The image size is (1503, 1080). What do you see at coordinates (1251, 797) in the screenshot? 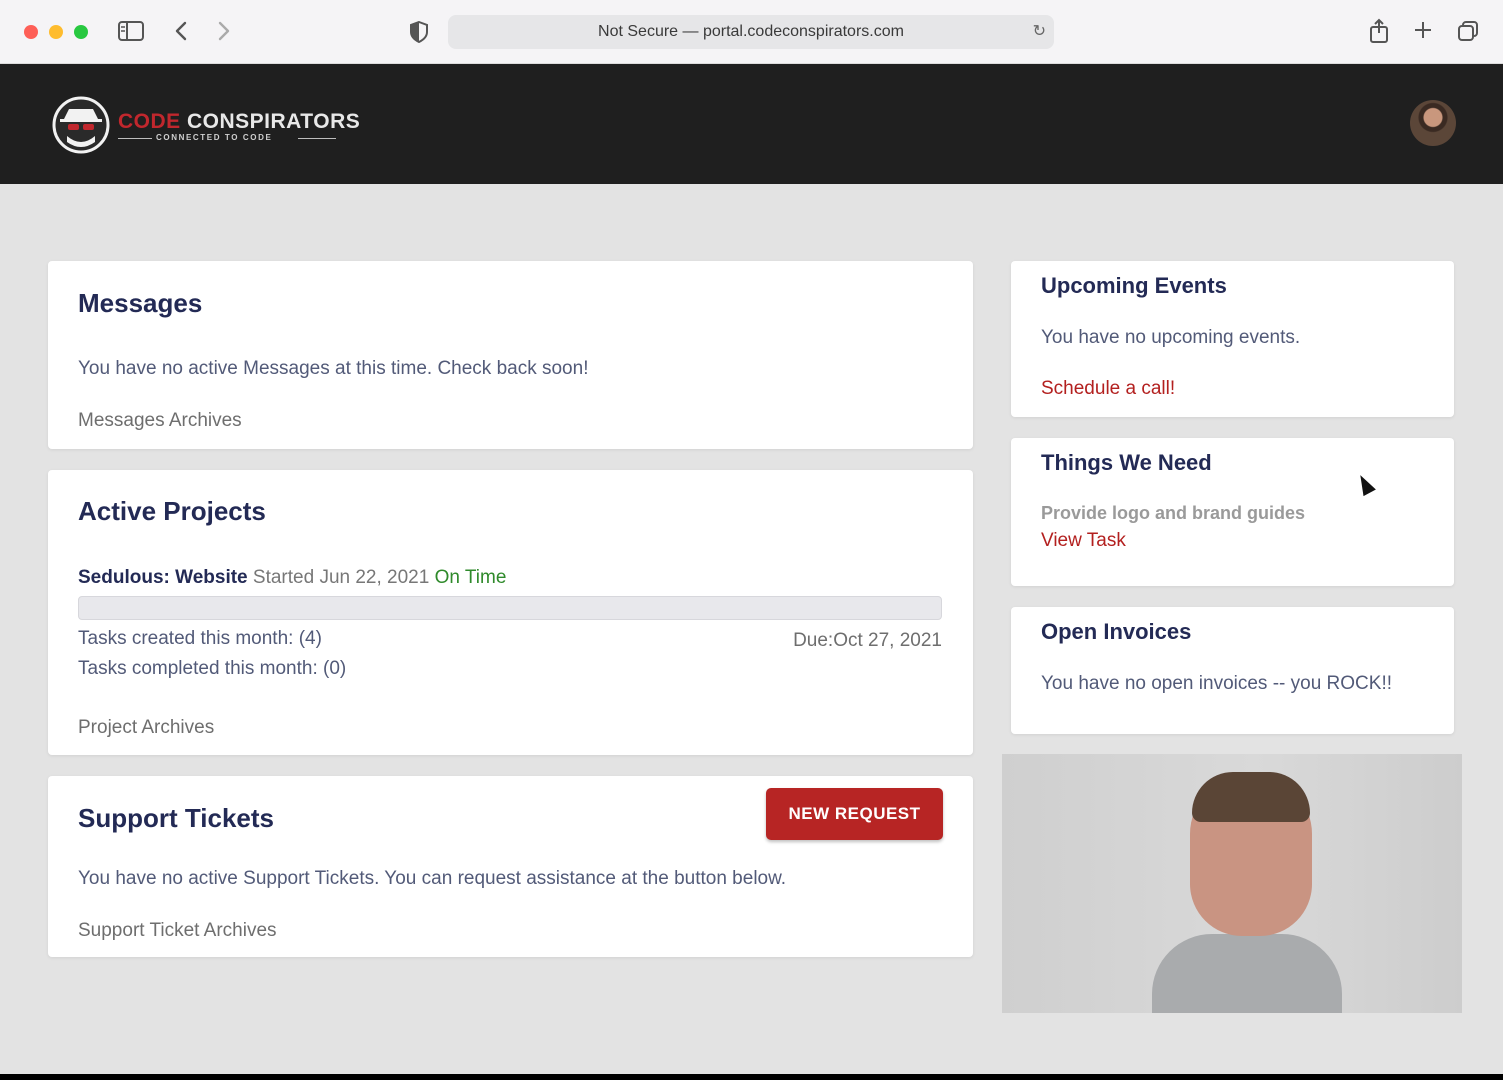
I see `presenter-hair` at bounding box center [1251, 797].